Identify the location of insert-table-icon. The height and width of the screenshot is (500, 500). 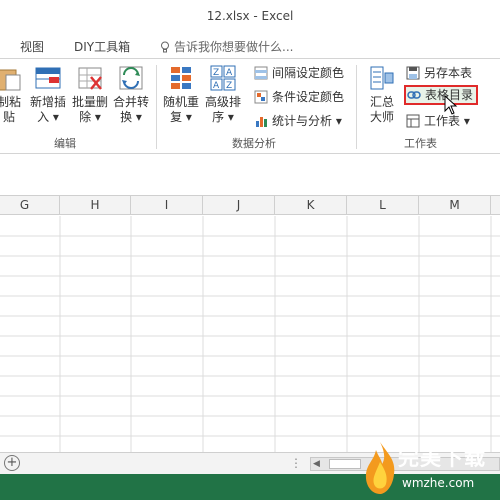
(48, 78).